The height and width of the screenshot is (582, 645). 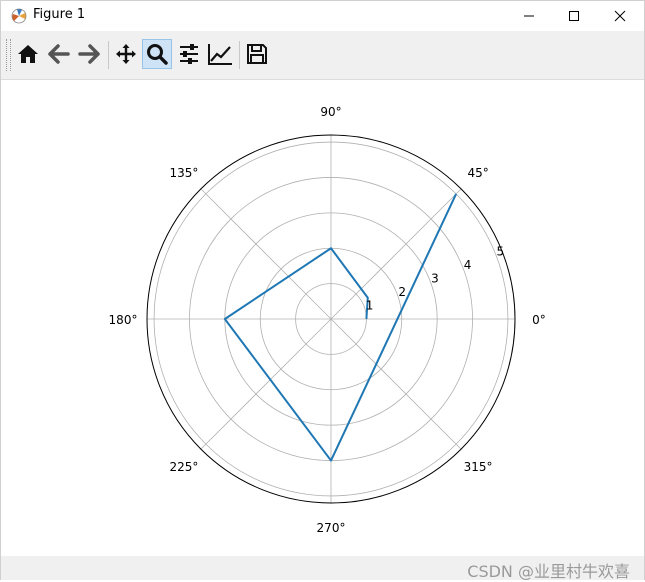 I want to click on theta-tick-label: 180°, so click(x=123, y=320).